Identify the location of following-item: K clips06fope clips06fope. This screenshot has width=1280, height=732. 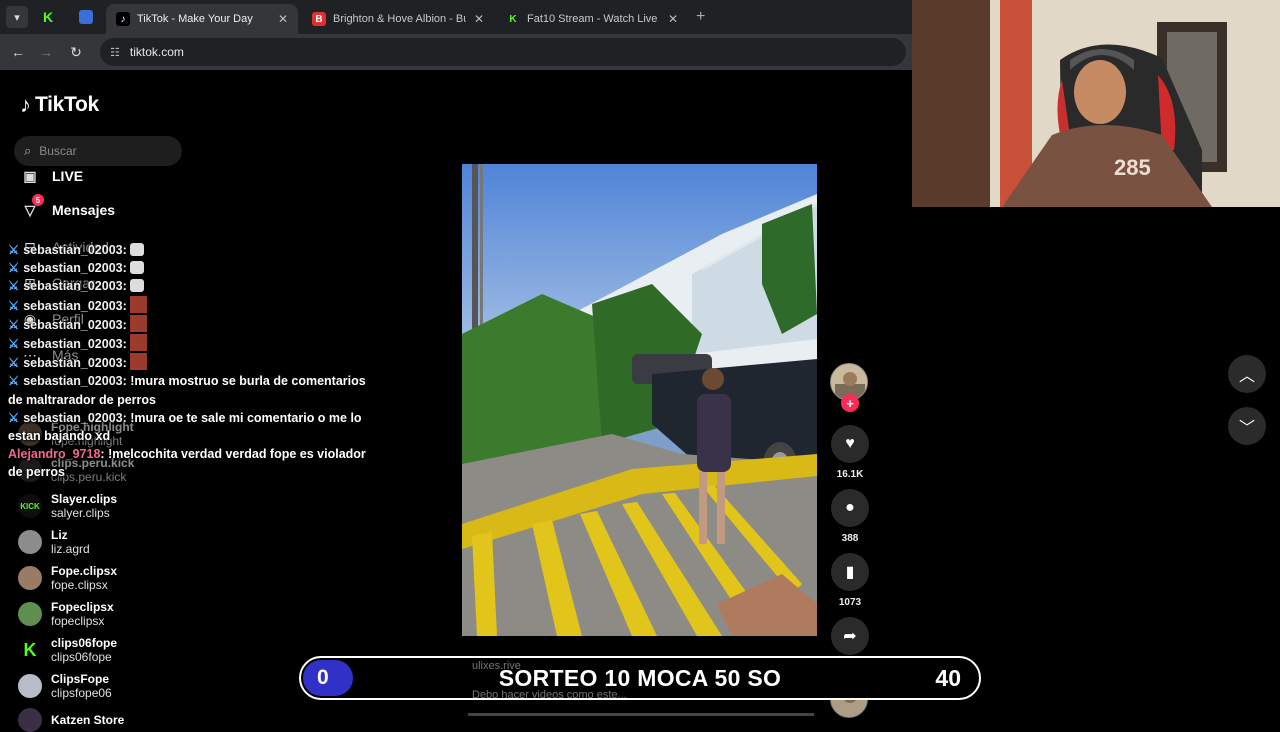
(67, 650).